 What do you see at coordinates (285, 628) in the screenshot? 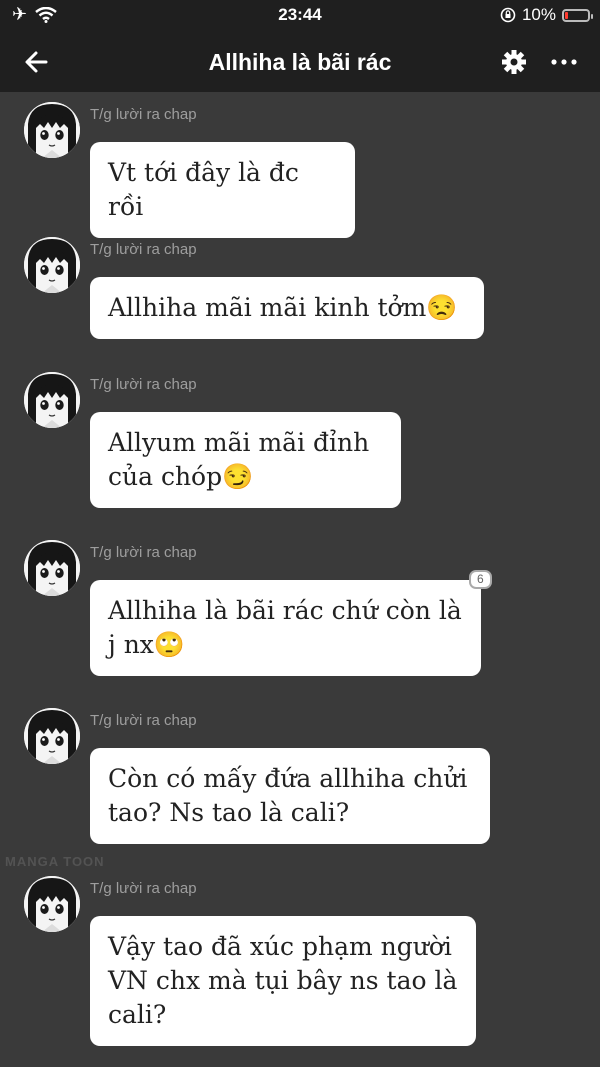
I see `message-bubble: Allhiha là bãi rác chứ còn là j nx🙄` at bounding box center [285, 628].